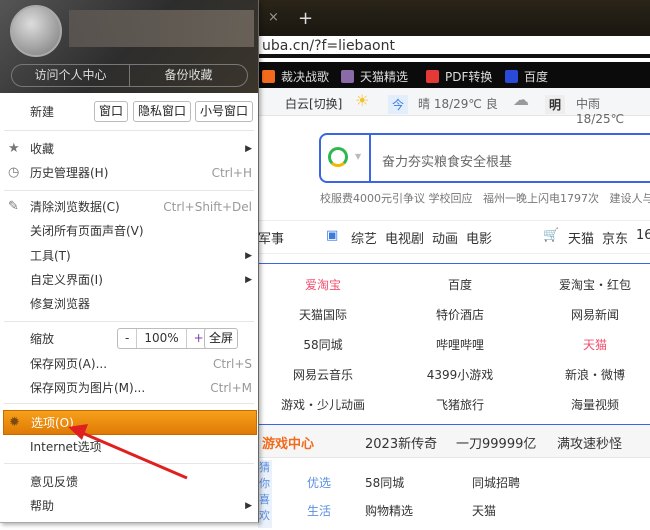 The image size is (650, 530). I want to click on annotation-arrow, so click(128, 452).